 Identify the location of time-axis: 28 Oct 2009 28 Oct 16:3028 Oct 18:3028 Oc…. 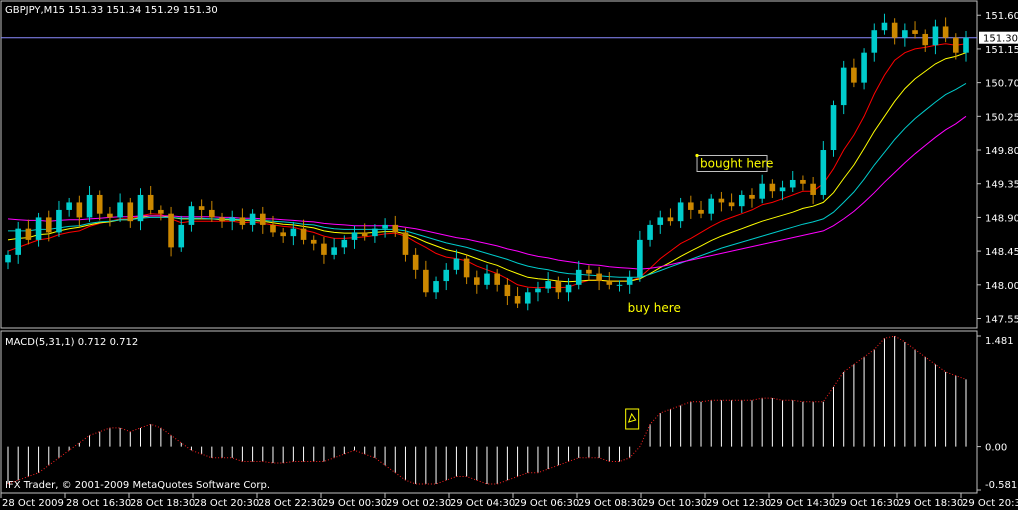
(509, 501).